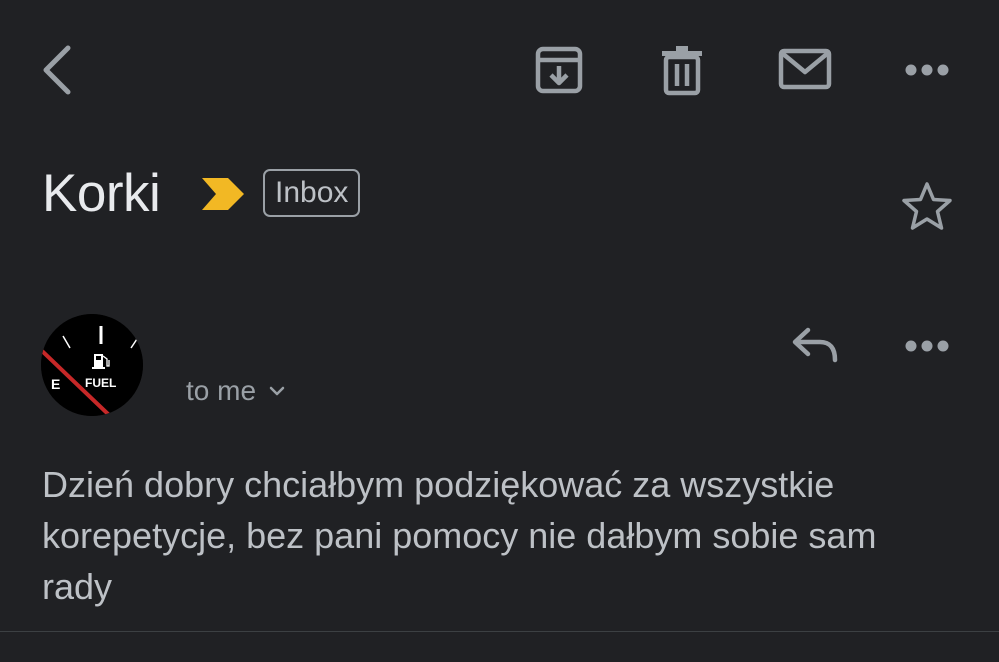 The image size is (999, 662). I want to click on mark-unread-button, so click(805, 69).